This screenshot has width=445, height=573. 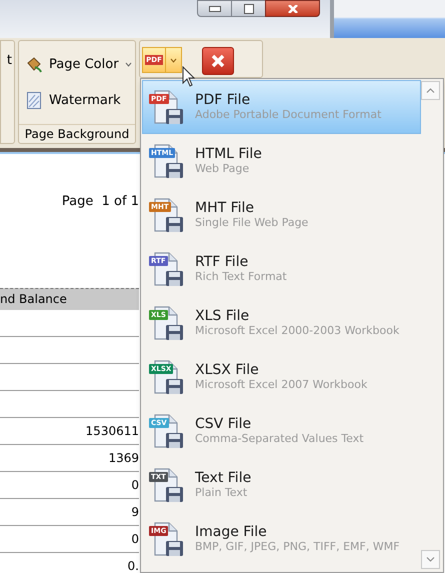 I want to click on ribbon-group-label: Page Background, so click(x=77, y=133).